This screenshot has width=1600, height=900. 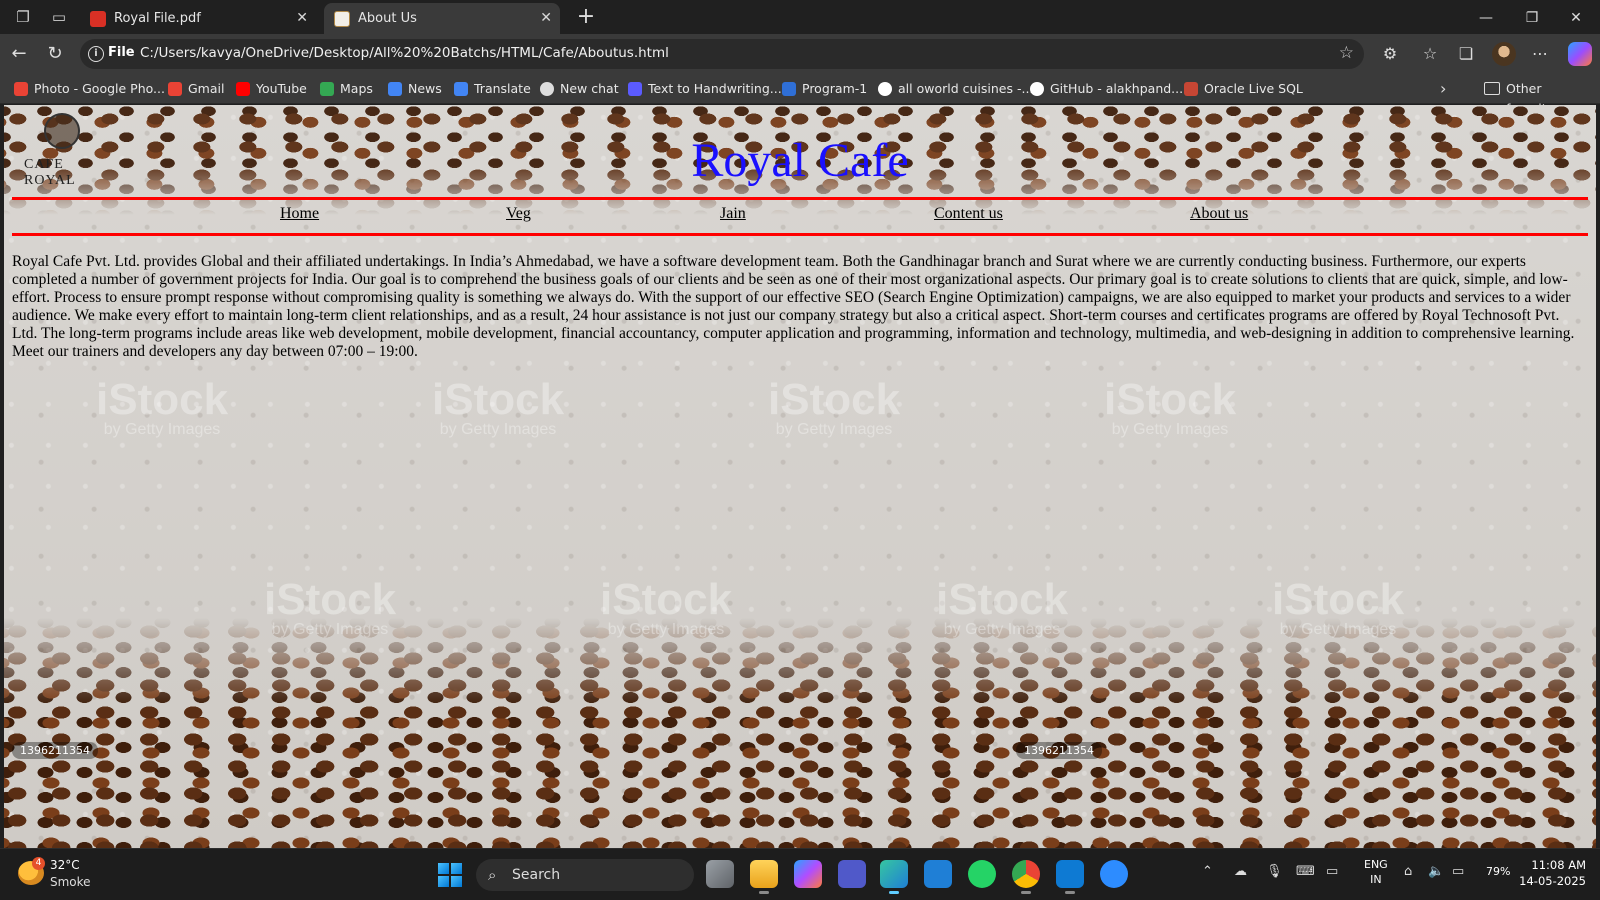 I want to click on header-rule-top, so click(x=800, y=198).